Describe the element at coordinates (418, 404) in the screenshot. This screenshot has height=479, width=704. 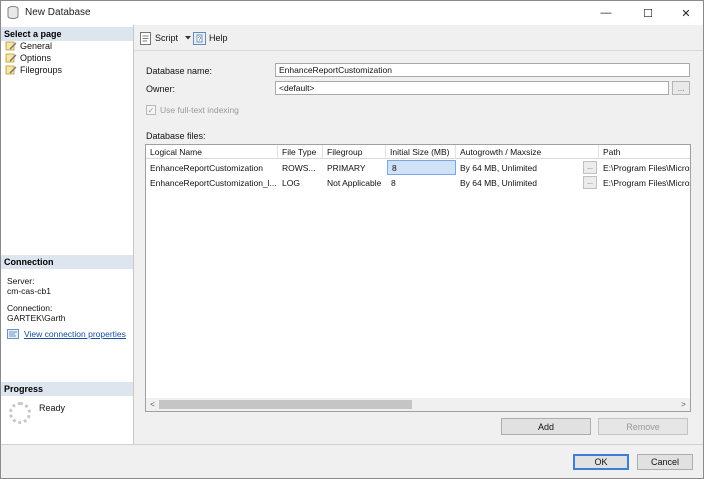
I see `horizontal-scrollbar: < >` at that location.